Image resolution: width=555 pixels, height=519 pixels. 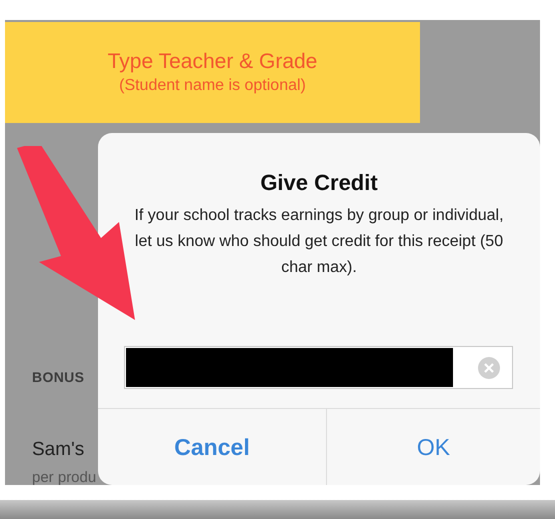 What do you see at coordinates (213, 61) in the screenshot?
I see `annotation-title: Type Teacher & Grade` at bounding box center [213, 61].